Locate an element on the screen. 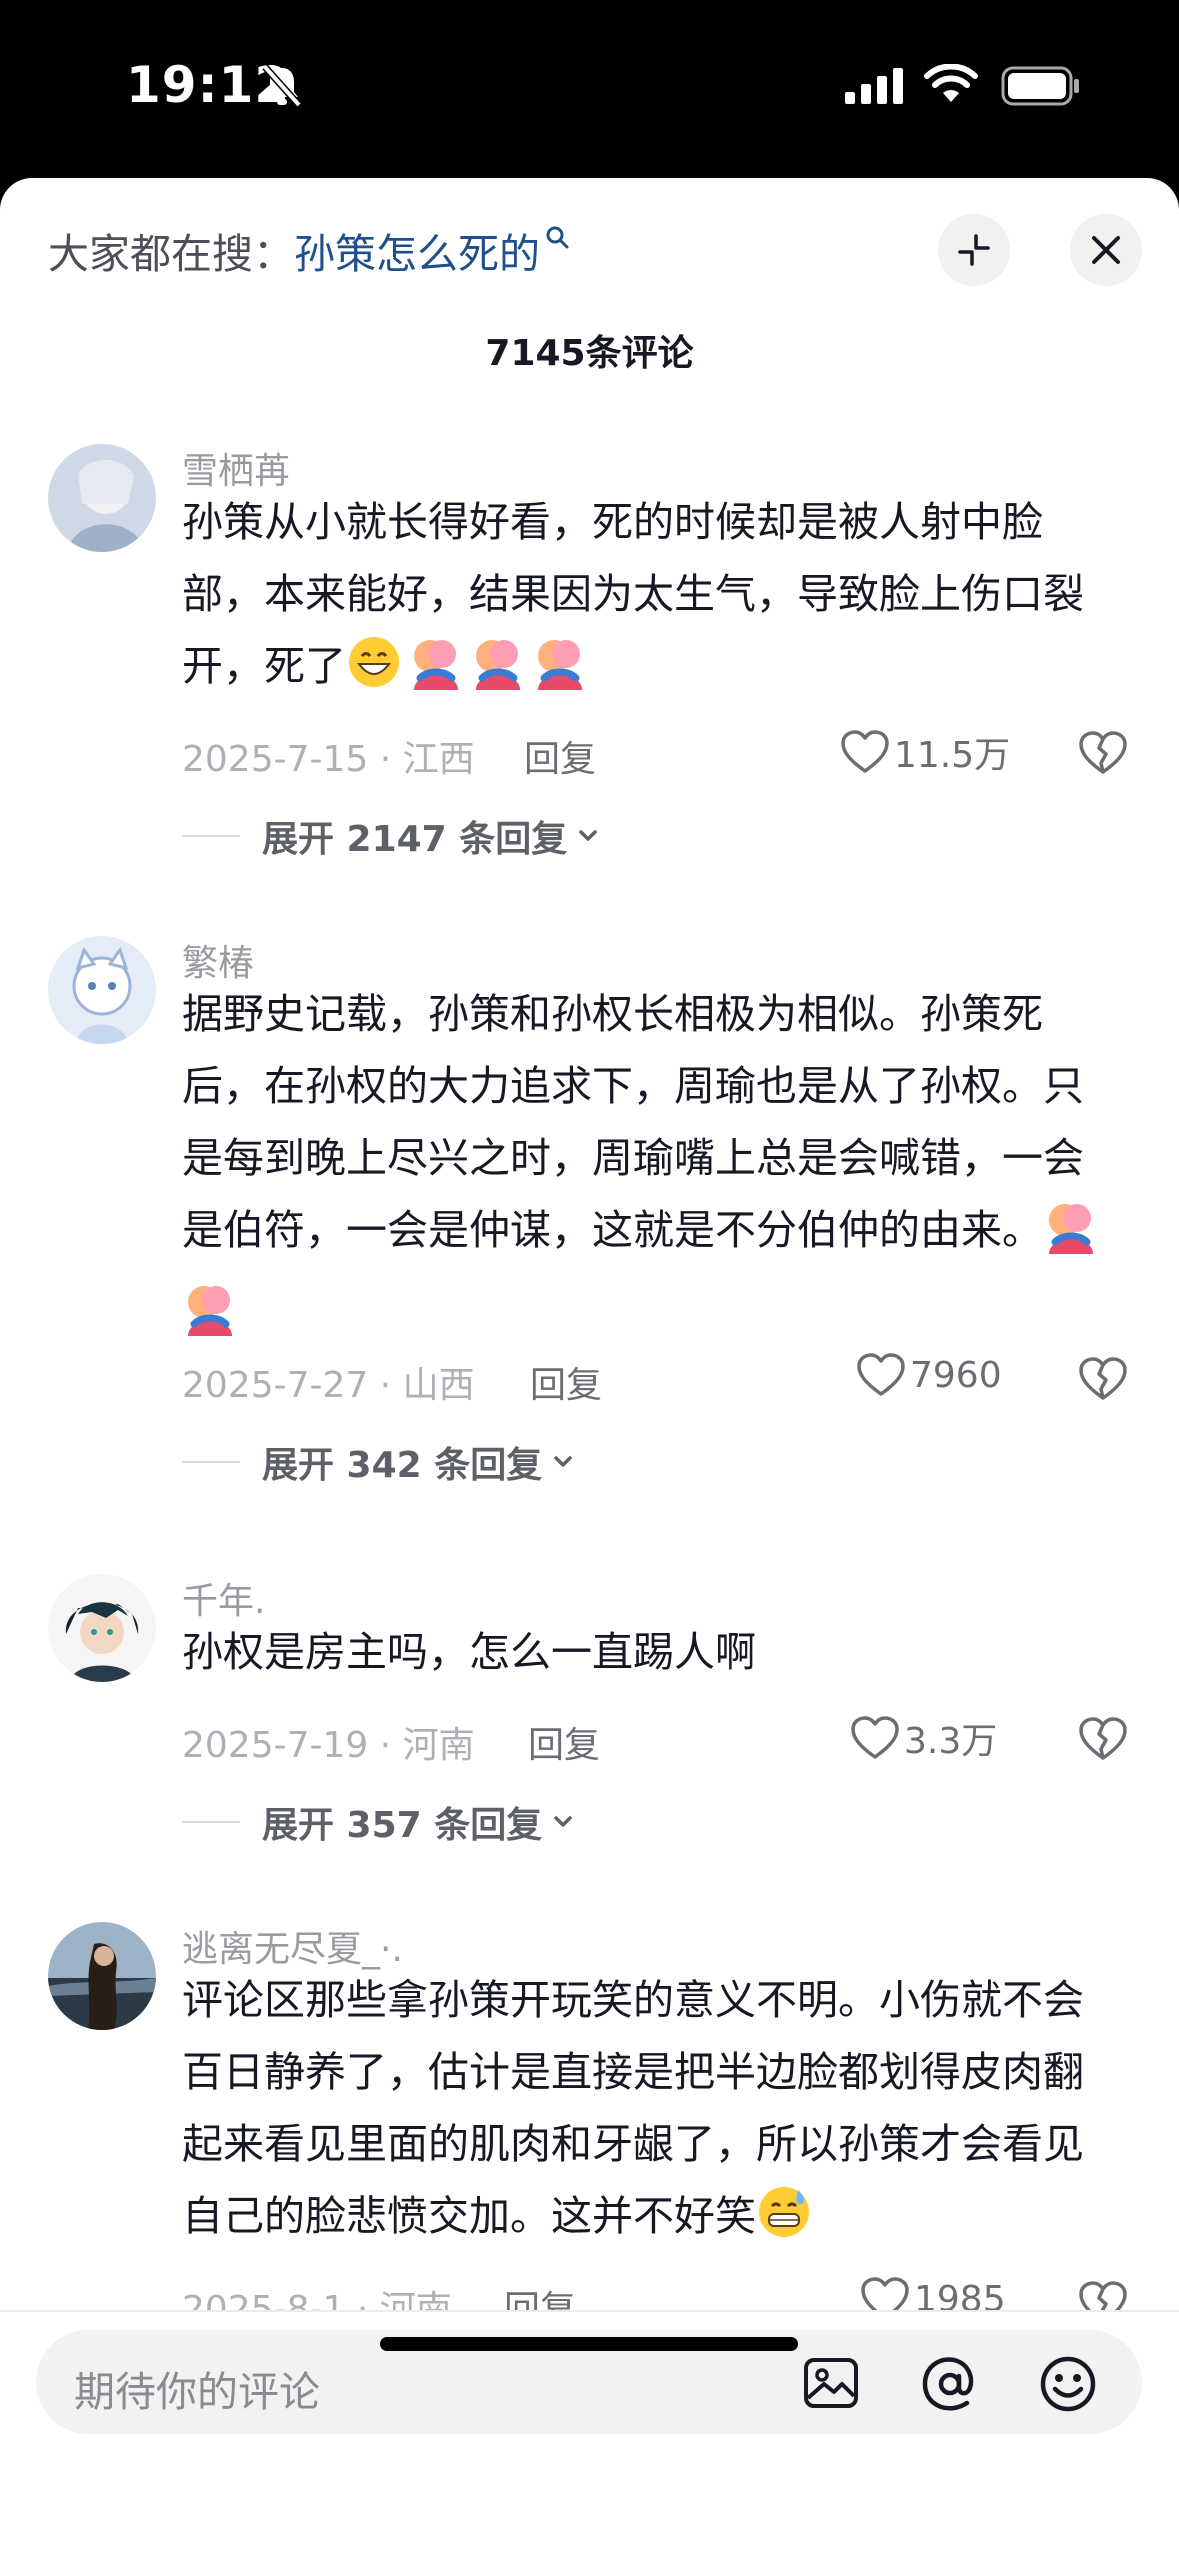  comment-meta: 2025-7-15 · 江西 is located at coordinates (328, 759).